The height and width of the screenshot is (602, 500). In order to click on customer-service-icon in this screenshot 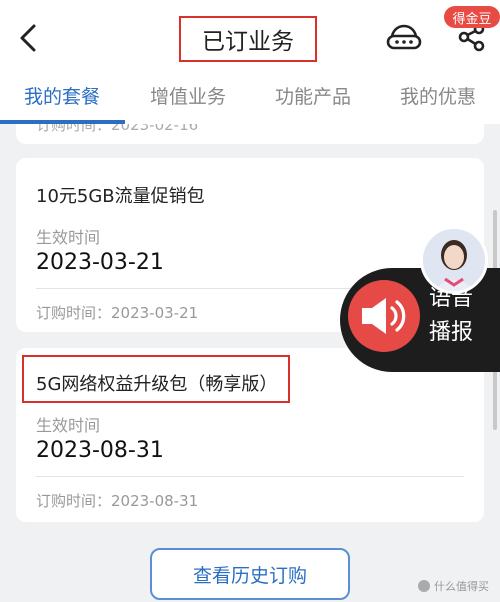, I will do `click(404, 36)`.